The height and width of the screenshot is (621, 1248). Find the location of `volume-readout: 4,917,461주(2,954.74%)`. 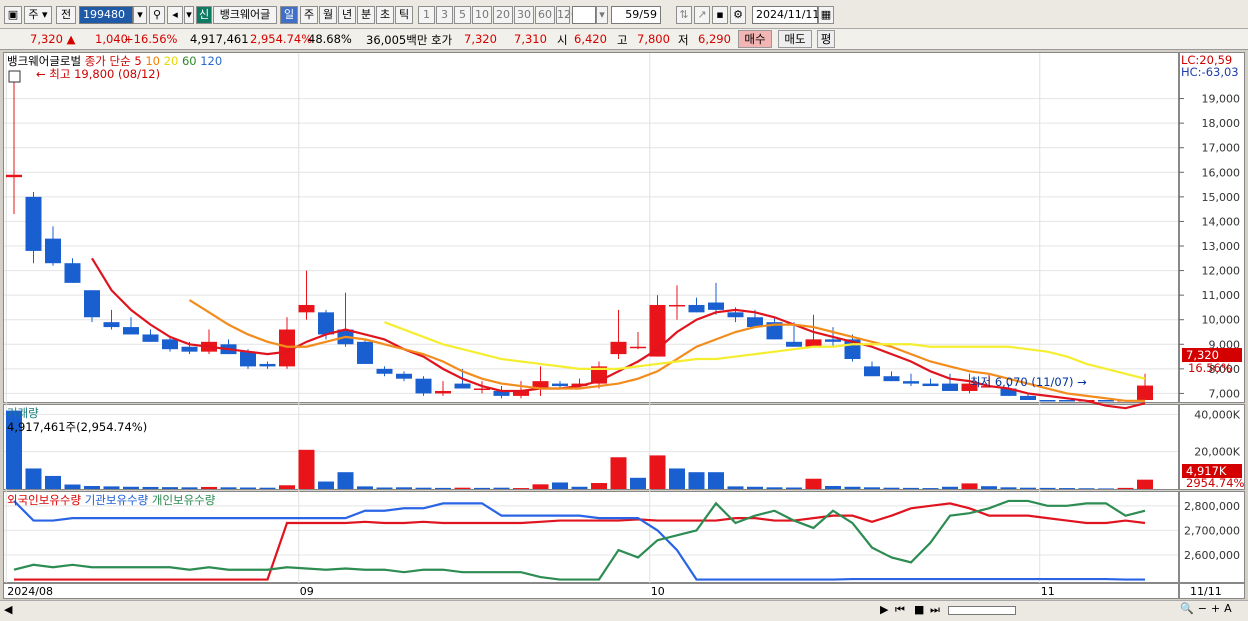

volume-readout: 4,917,461주(2,954.74%) is located at coordinates (77, 427).